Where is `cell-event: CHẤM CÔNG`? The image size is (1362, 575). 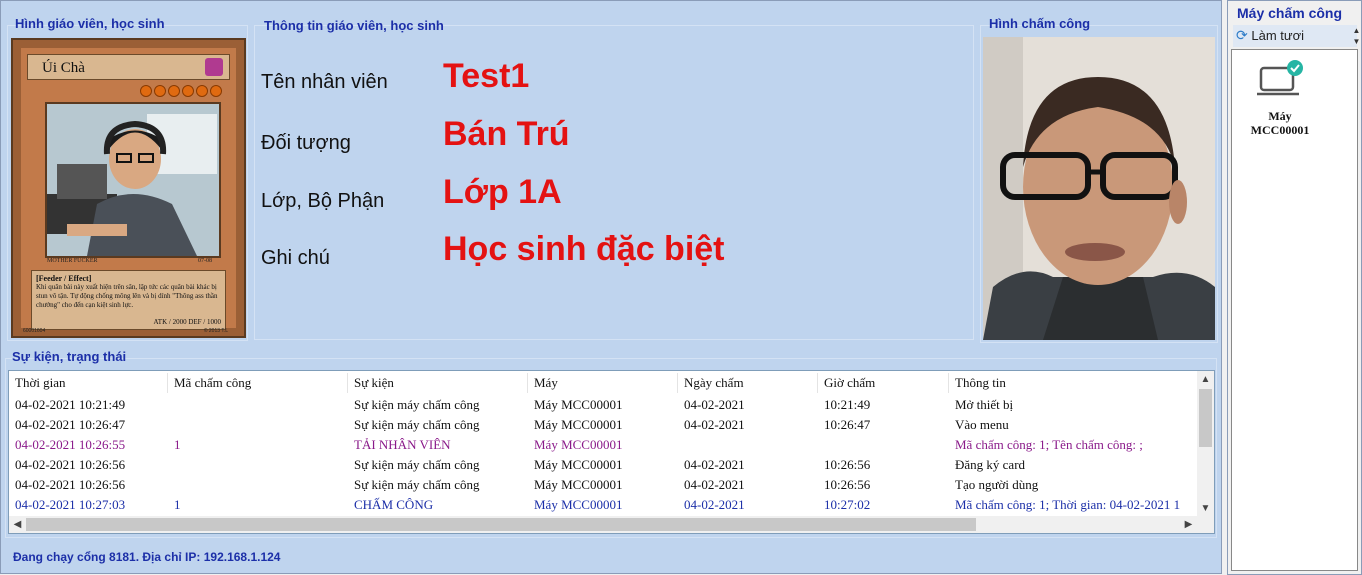
cell-event: CHẤM CÔNG is located at coordinates (394, 504).